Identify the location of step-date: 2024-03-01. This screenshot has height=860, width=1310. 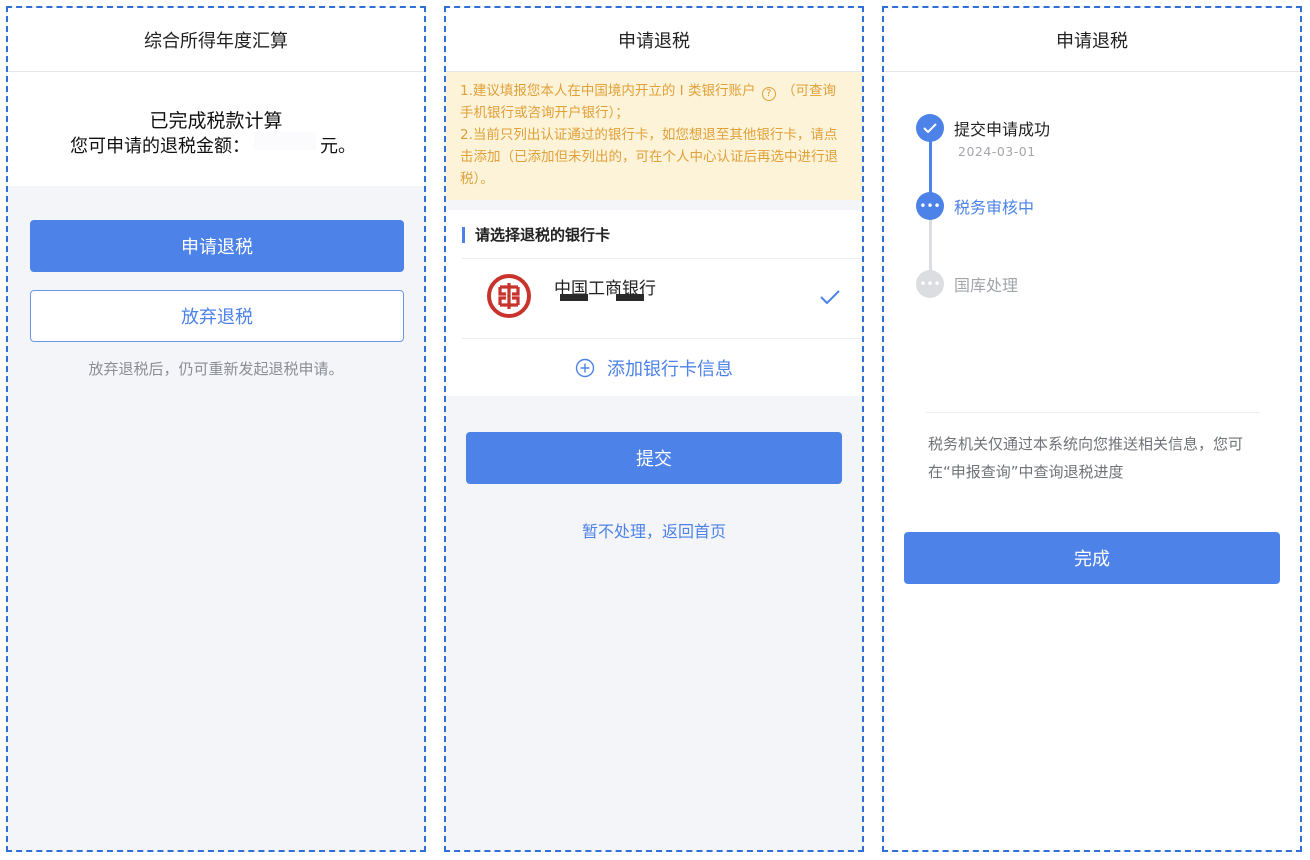
(997, 151).